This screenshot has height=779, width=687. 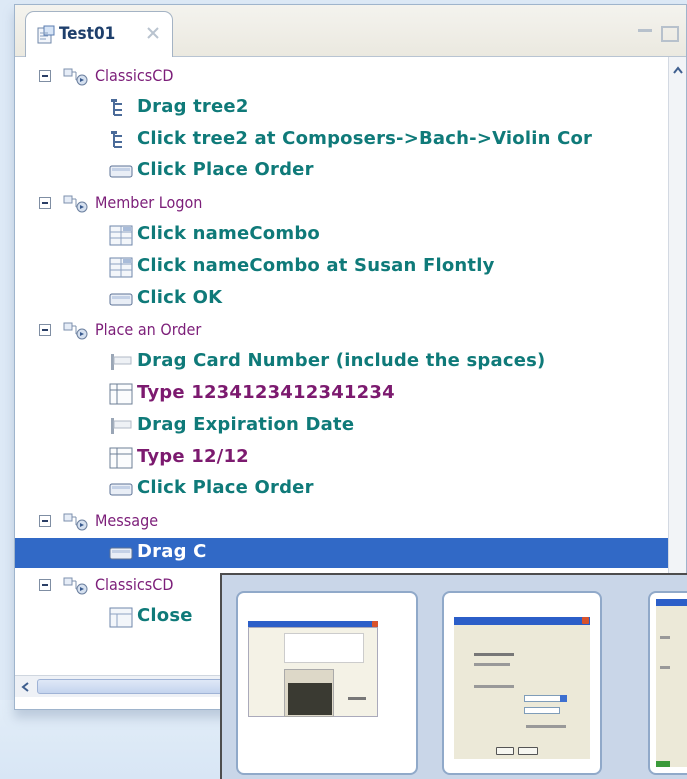 I want to click on tab-title: Test01, so click(x=87, y=34).